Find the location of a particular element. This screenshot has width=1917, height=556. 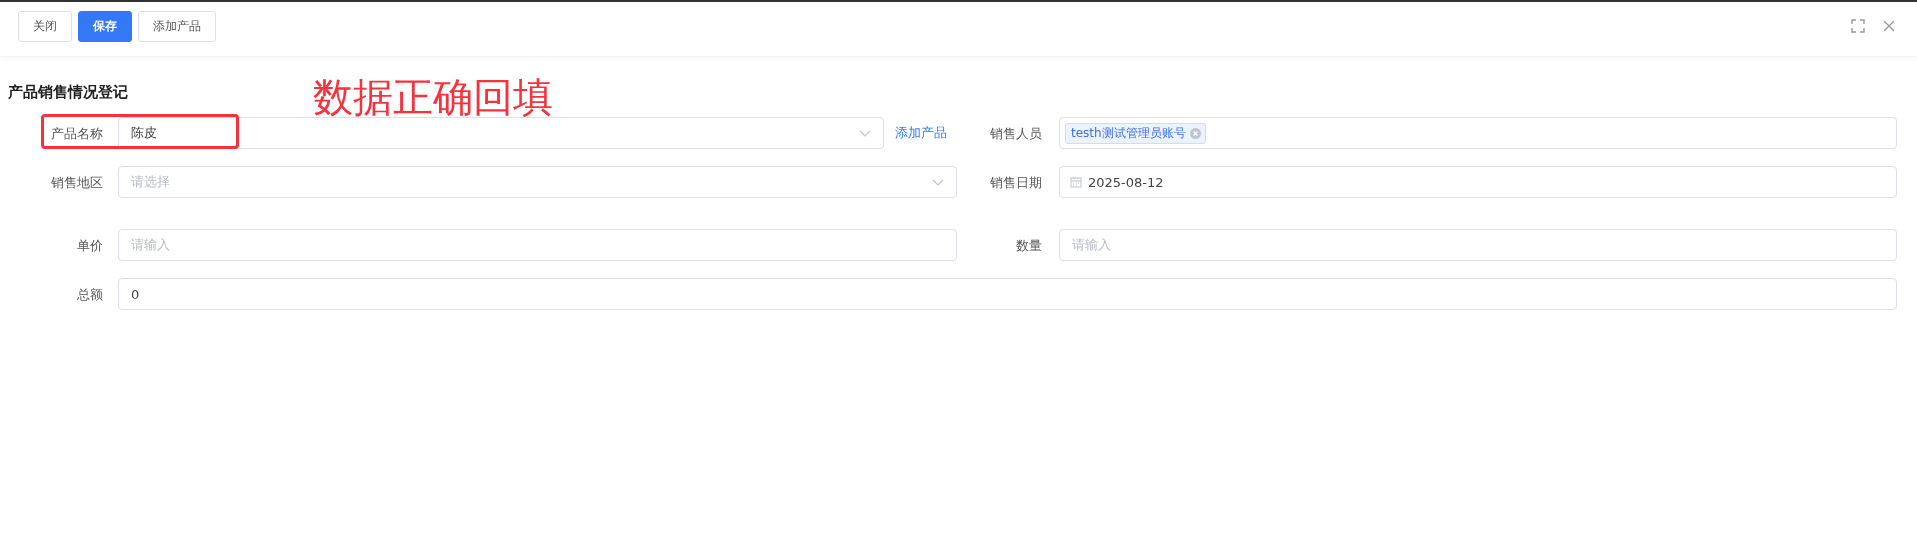

select-field: 陈皮 is located at coordinates (501, 133).